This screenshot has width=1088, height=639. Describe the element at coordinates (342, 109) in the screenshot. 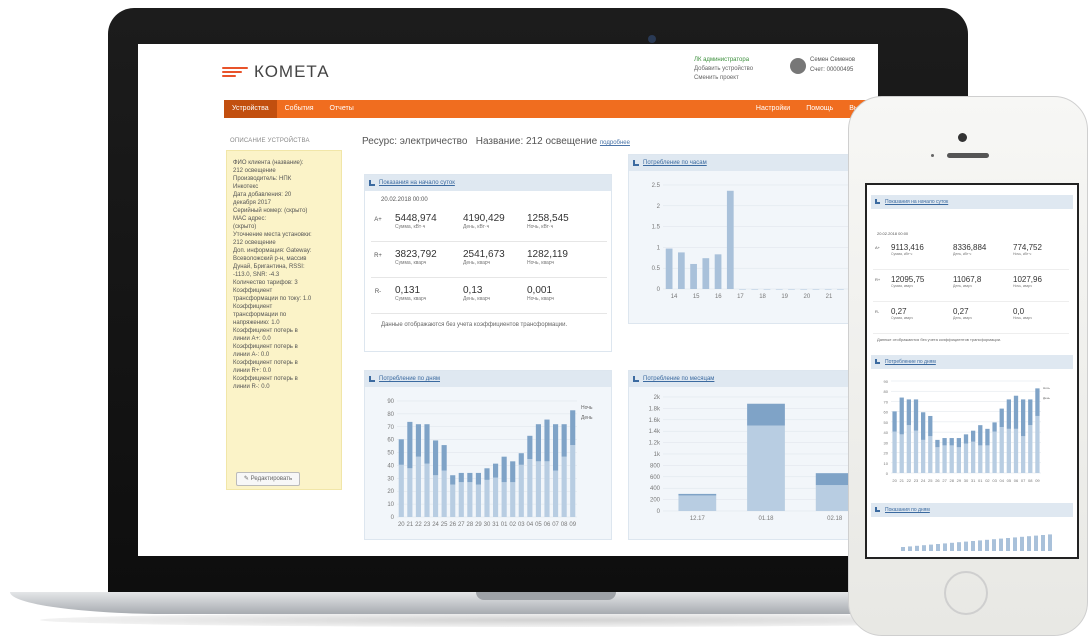

I see `nav-reports: Отчеты` at that location.